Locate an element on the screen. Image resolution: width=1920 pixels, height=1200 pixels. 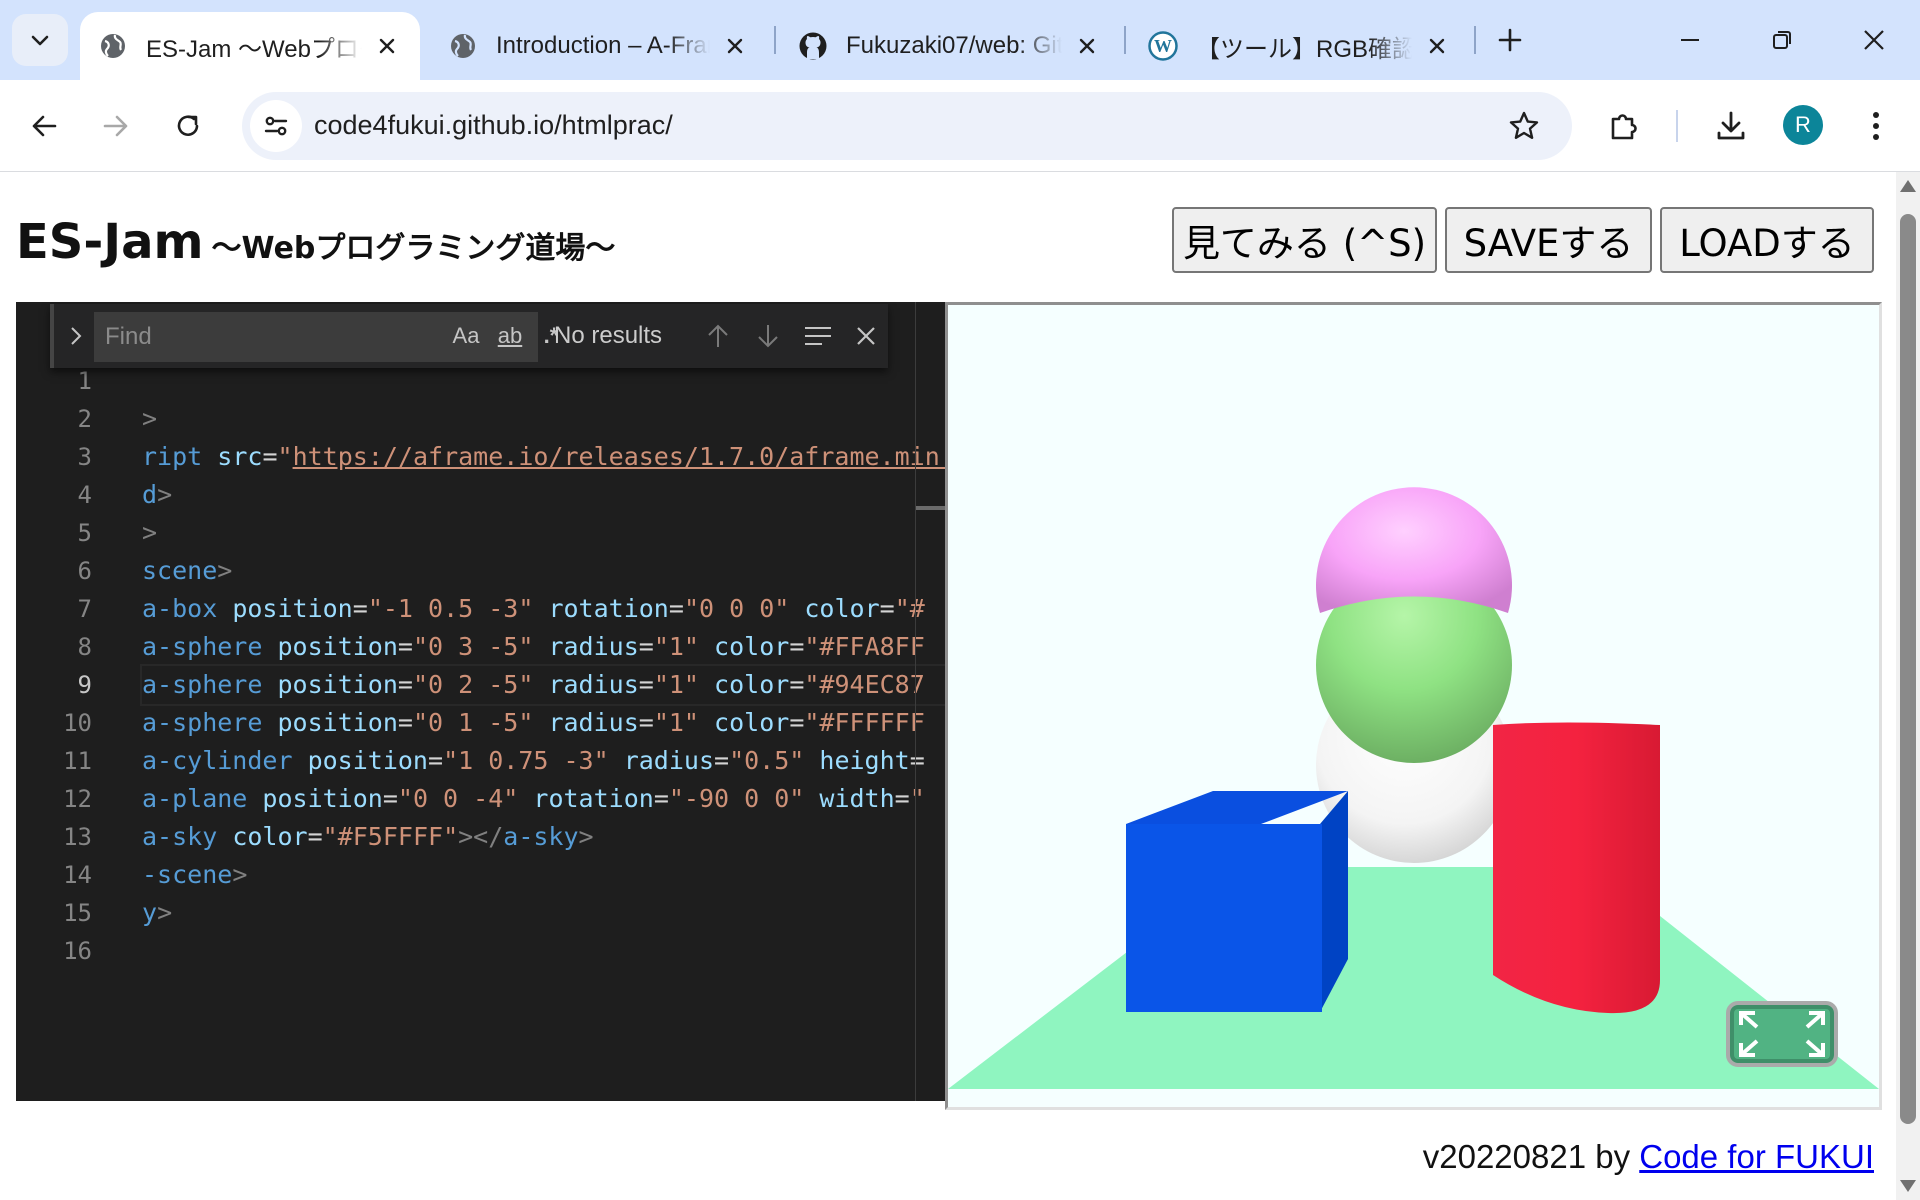
whole-word-toggle: ab is located at coordinates (510, 336).